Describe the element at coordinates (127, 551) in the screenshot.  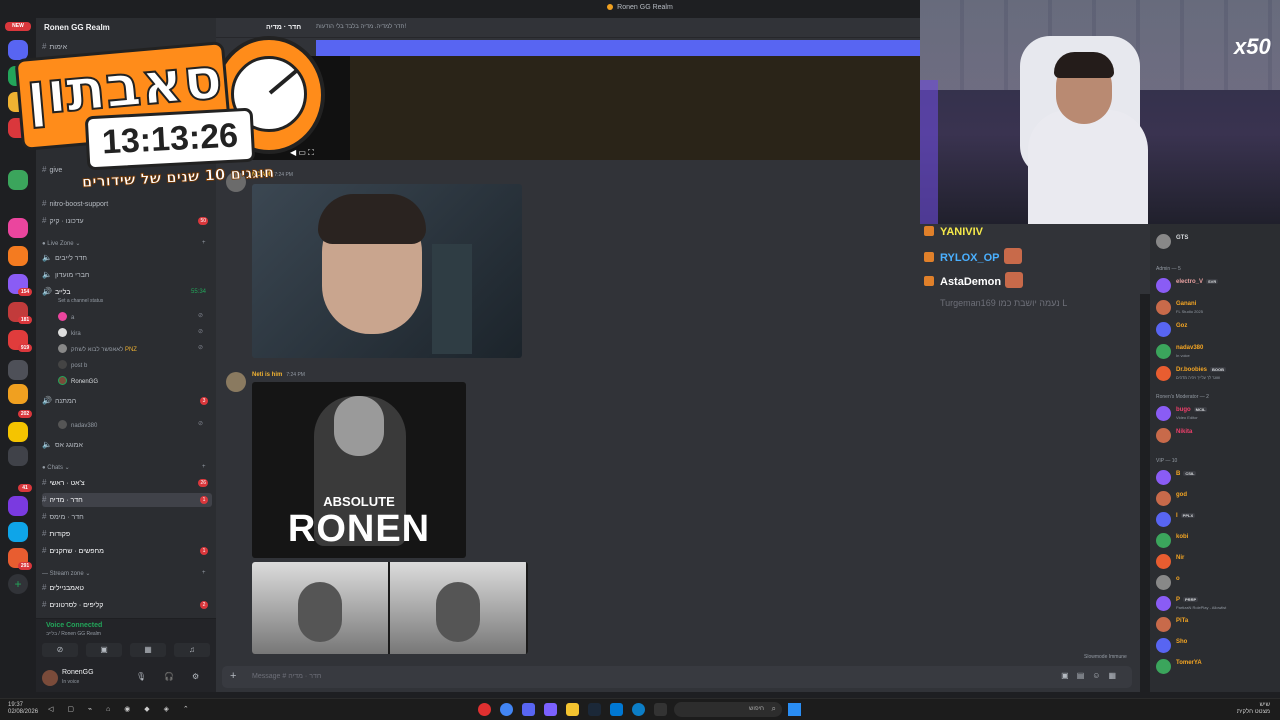
I see `channel-lfg: # מחפשים · שחקנים 1` at that location.